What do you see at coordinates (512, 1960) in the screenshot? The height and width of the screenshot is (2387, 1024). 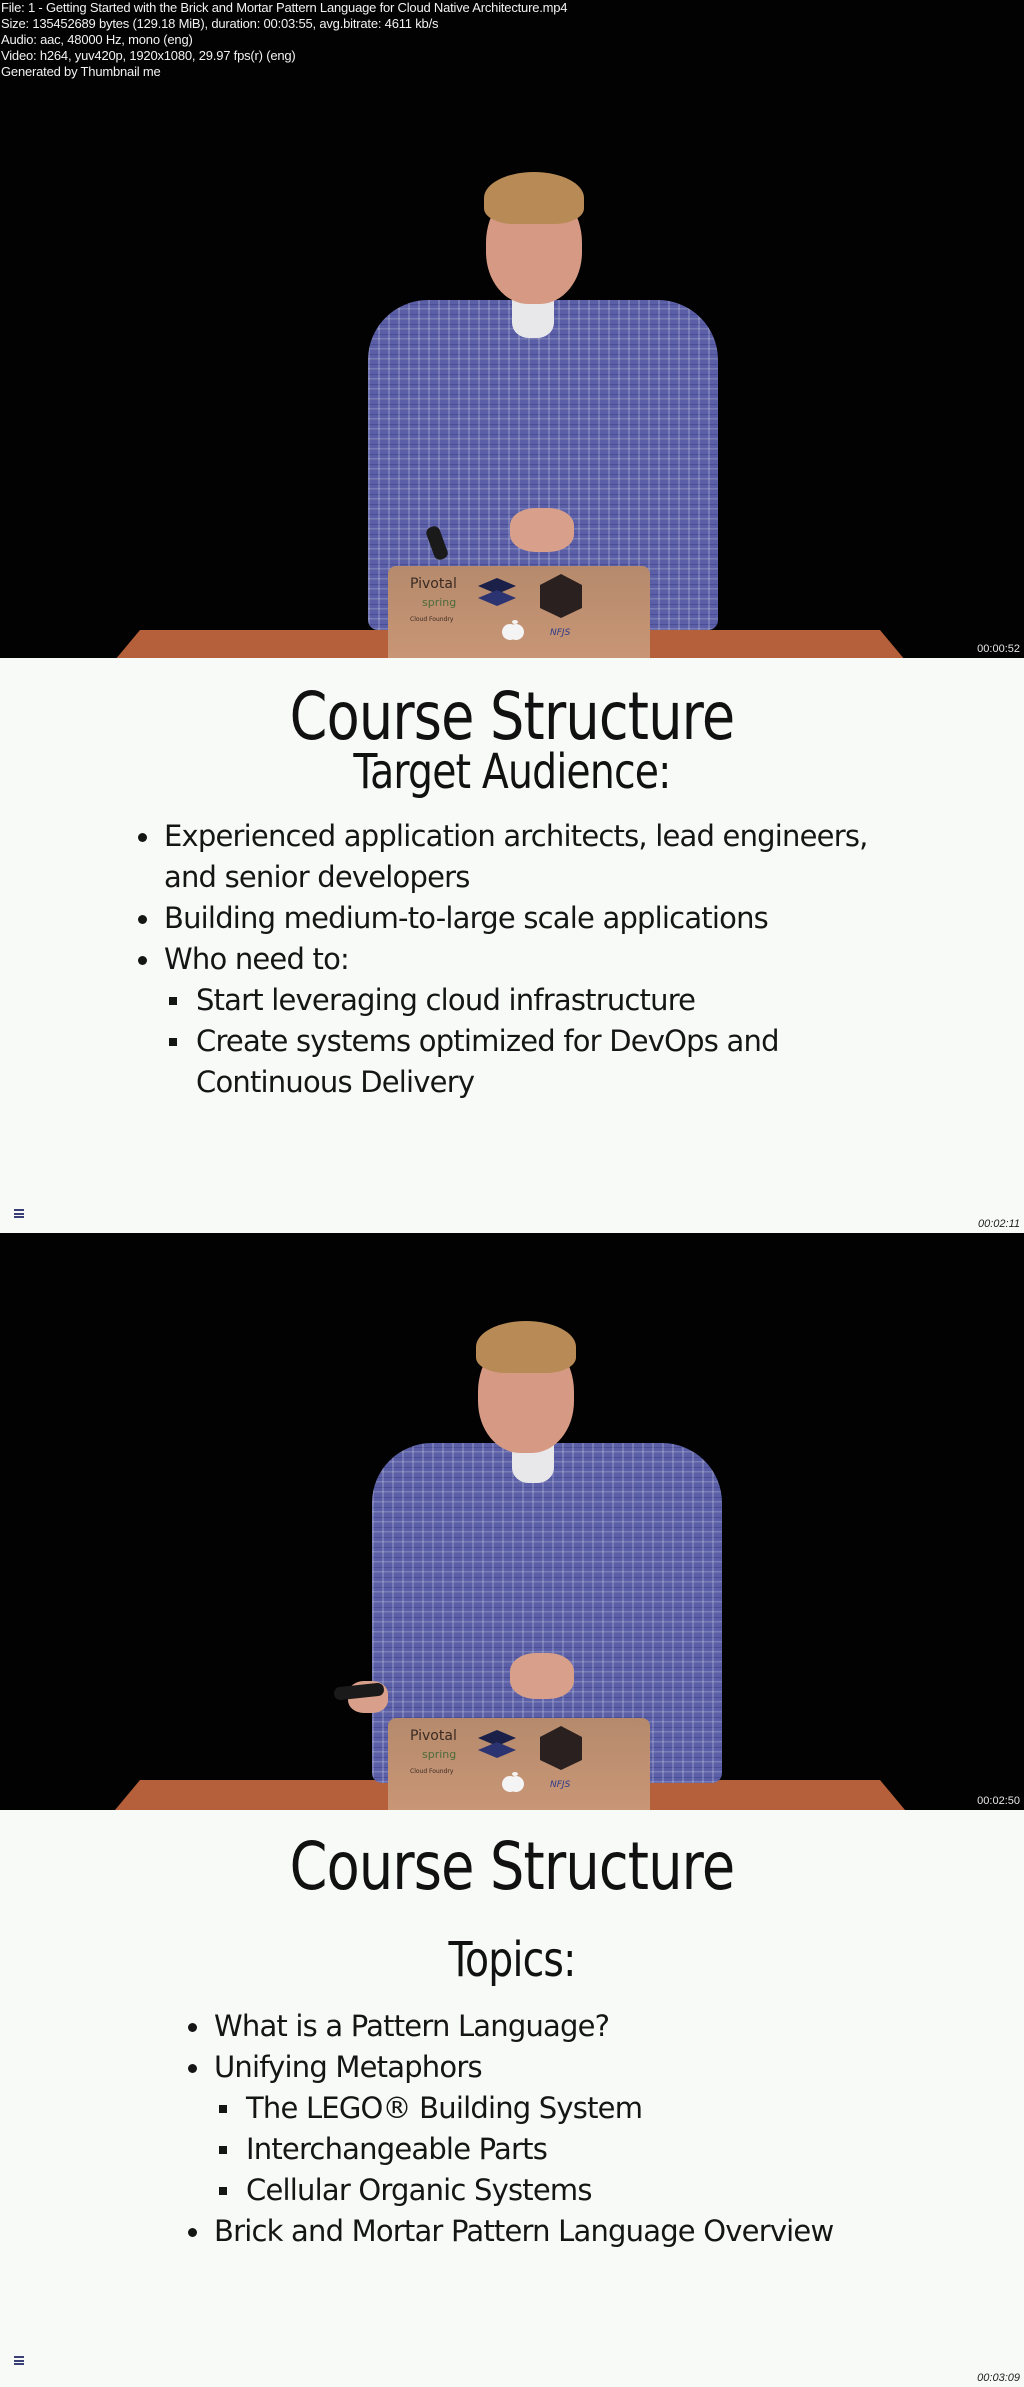 I see `slide-subtitle: Topics:` at bounding box center [512, 1960].